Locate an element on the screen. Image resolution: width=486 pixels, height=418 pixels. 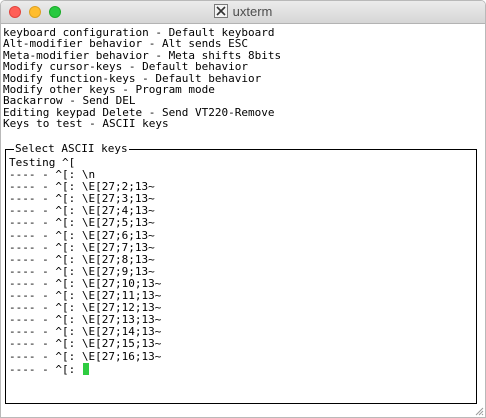
terminal-line: Modify cursor-keys - Default behavior is located at coordinates (126, 67).